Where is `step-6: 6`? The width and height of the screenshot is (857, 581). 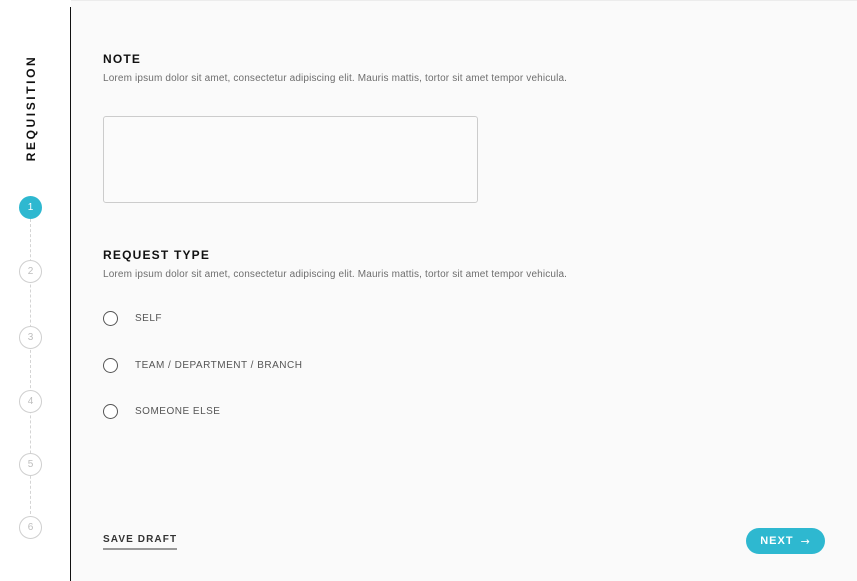
step-6: 6 is located at coordinates (30, 527).